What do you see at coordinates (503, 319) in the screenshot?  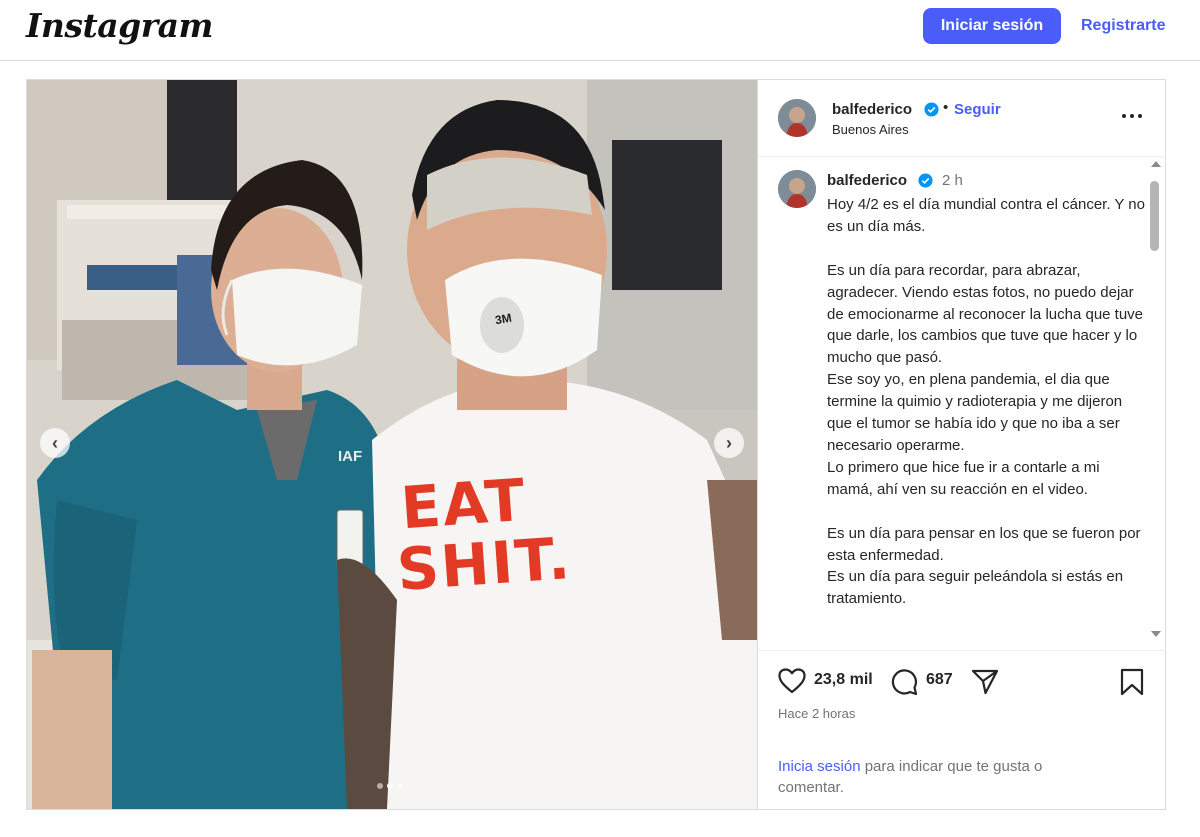 I see `mask-brand-text: 3M` at bounding box center [503, 319].